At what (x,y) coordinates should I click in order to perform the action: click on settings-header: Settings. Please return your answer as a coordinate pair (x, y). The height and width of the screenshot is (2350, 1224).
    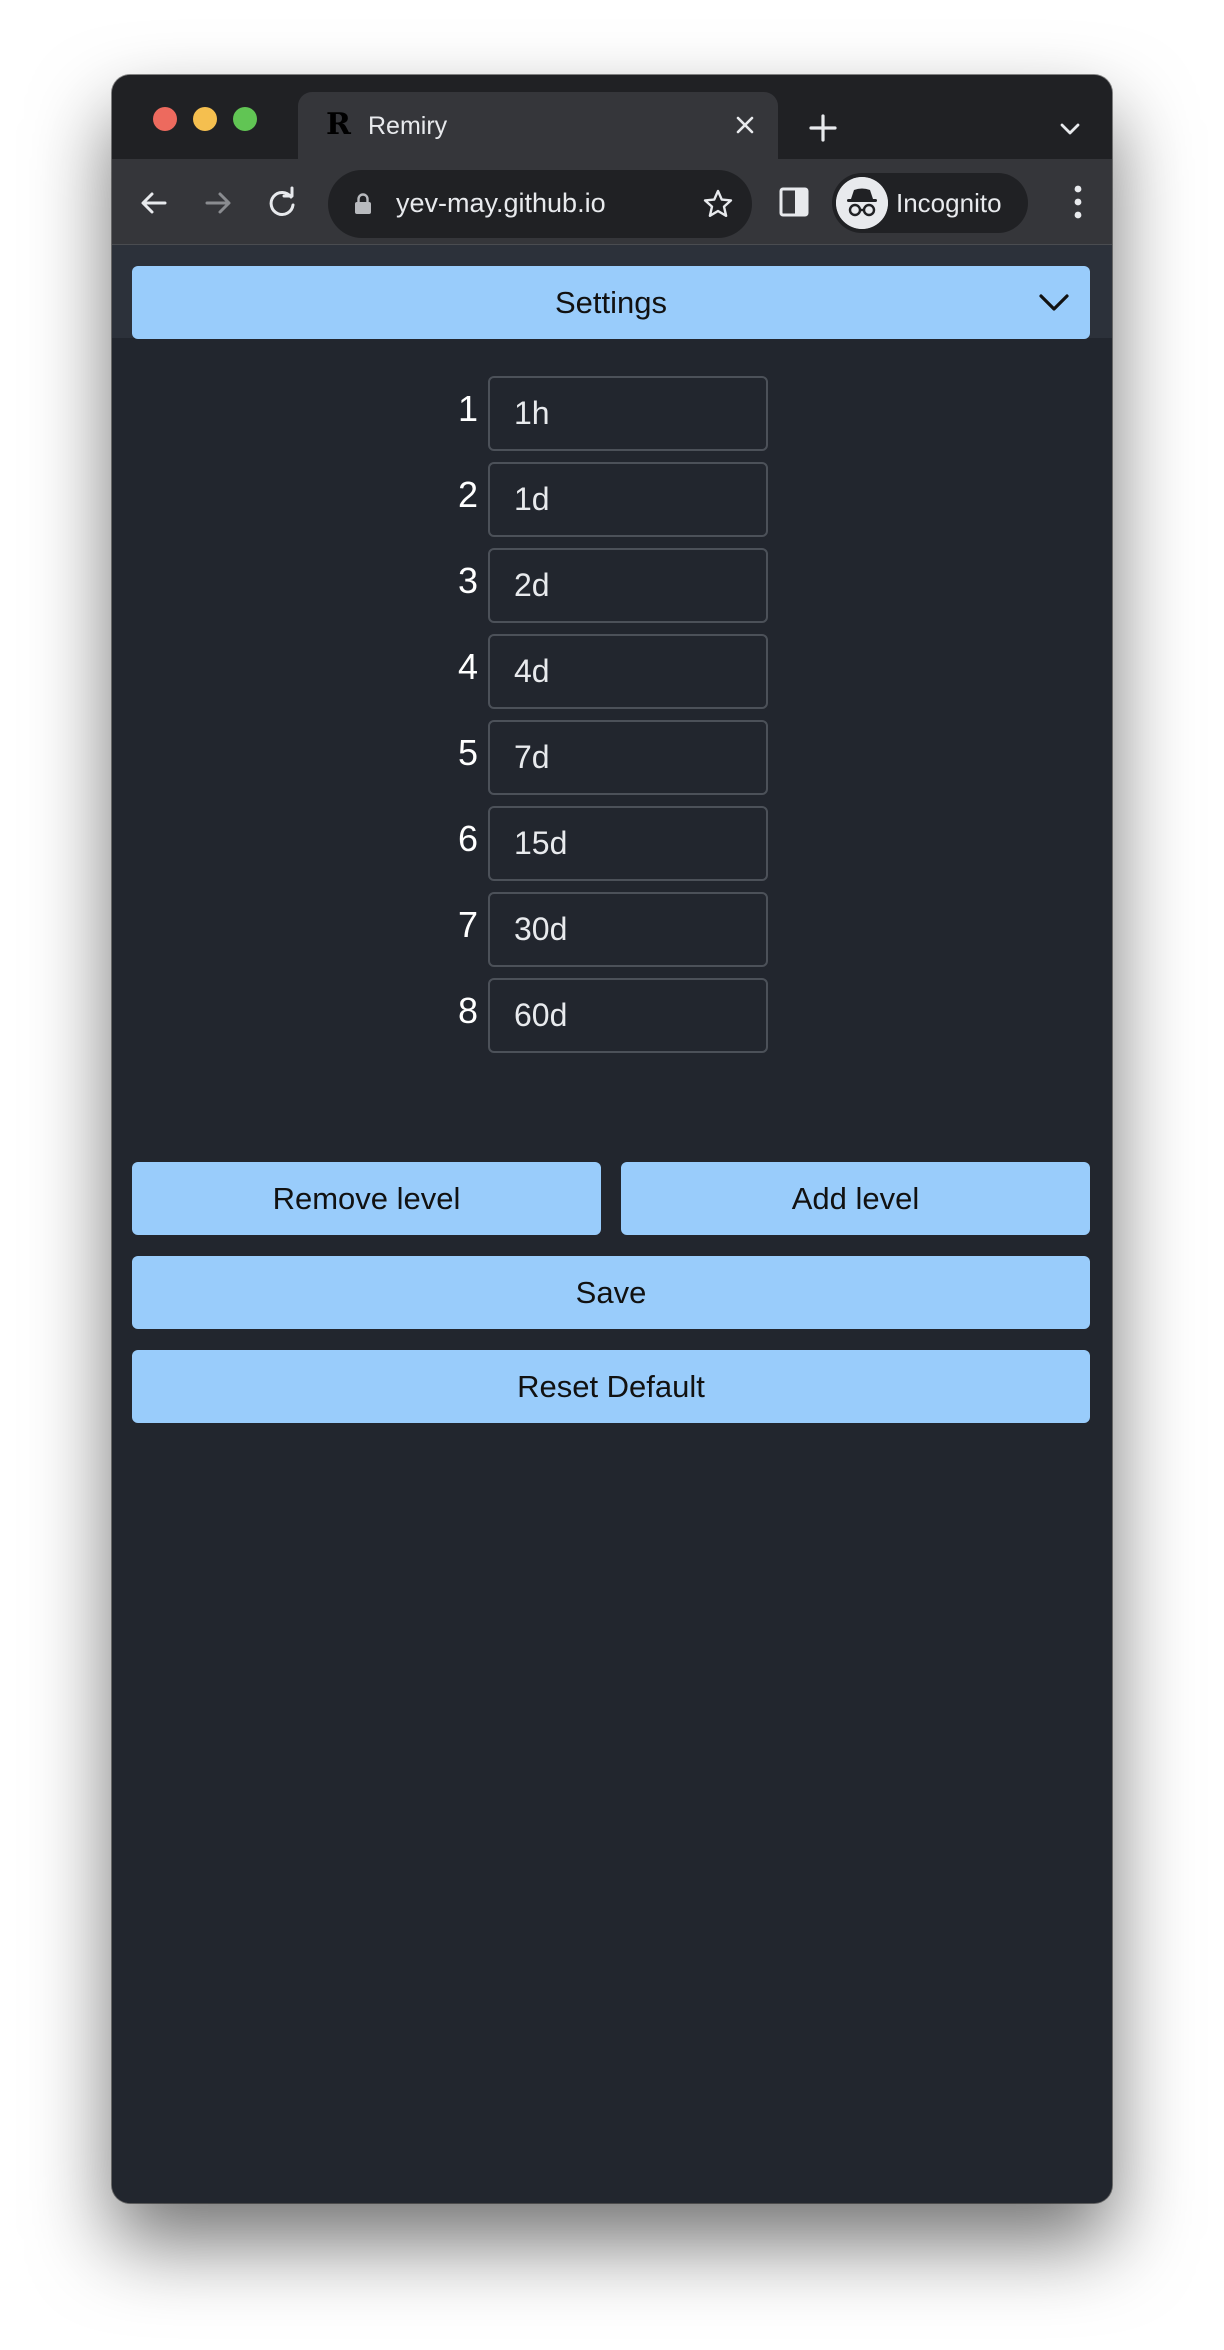
    Looking at the image, I should click on (612, 292).